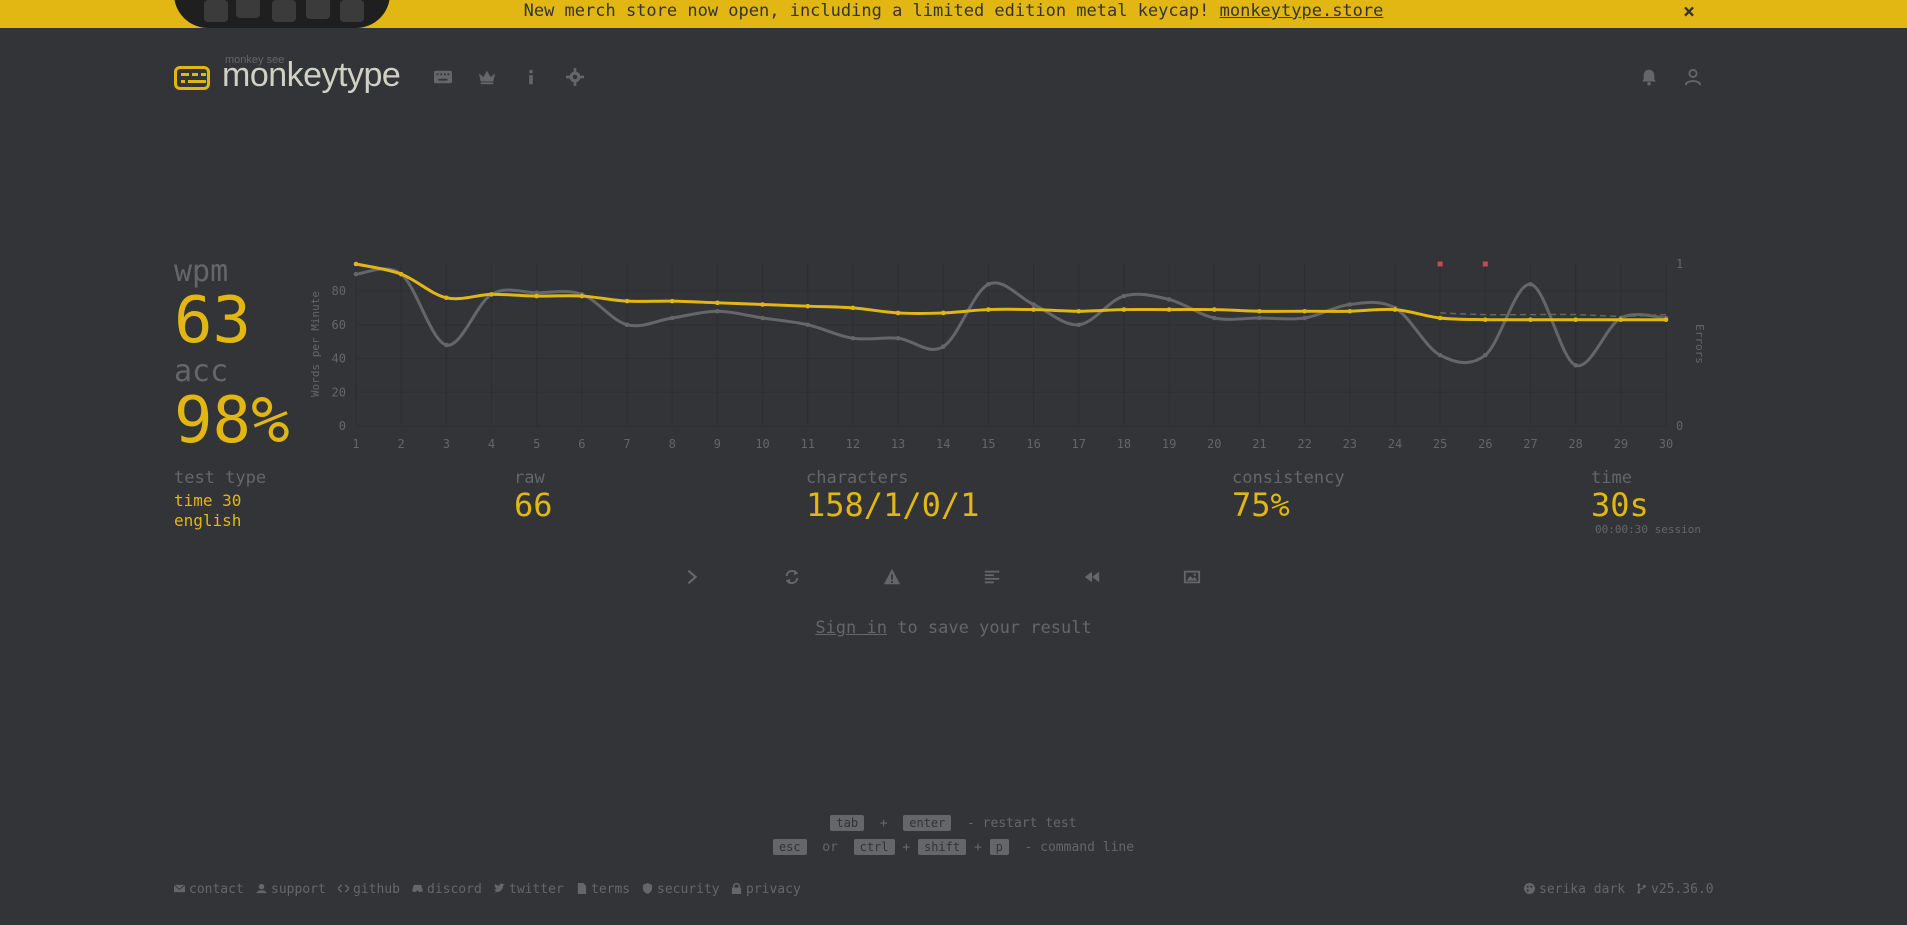 The height and width of the screenshot is (925, 1907). I want to click on security-link: security, so click(681, 889).